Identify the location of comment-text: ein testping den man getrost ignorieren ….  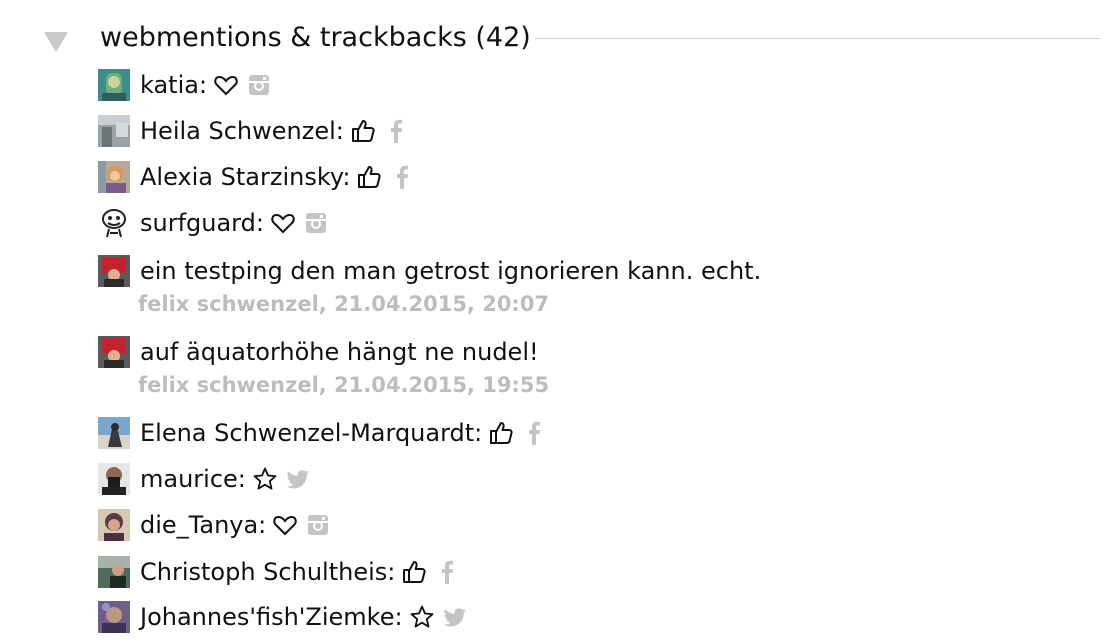
(451, 271).